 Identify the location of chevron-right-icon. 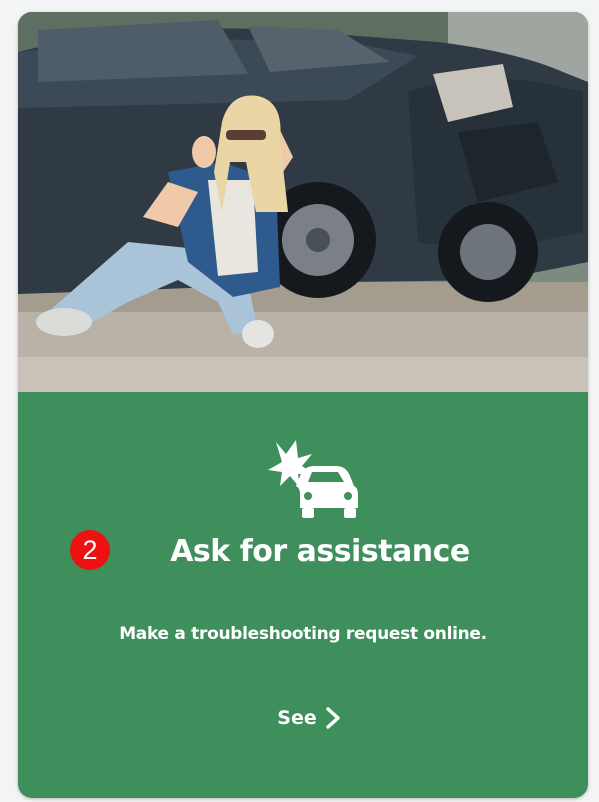
(332, 718).